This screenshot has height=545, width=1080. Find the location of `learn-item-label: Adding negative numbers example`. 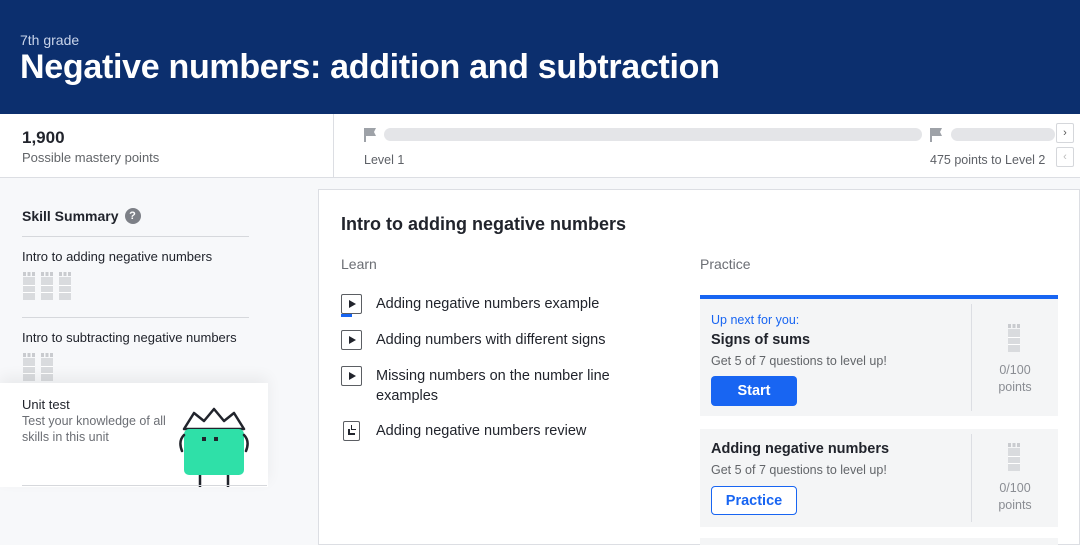

learn-item-label: Adding negative numbers example is located at coordinates (488, 304).